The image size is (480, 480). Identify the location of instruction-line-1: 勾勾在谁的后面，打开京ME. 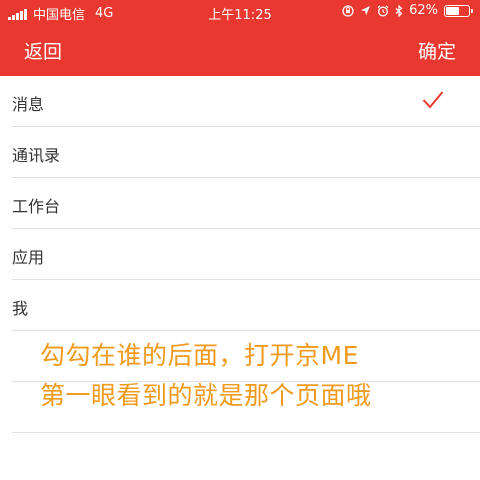
(199, 355).